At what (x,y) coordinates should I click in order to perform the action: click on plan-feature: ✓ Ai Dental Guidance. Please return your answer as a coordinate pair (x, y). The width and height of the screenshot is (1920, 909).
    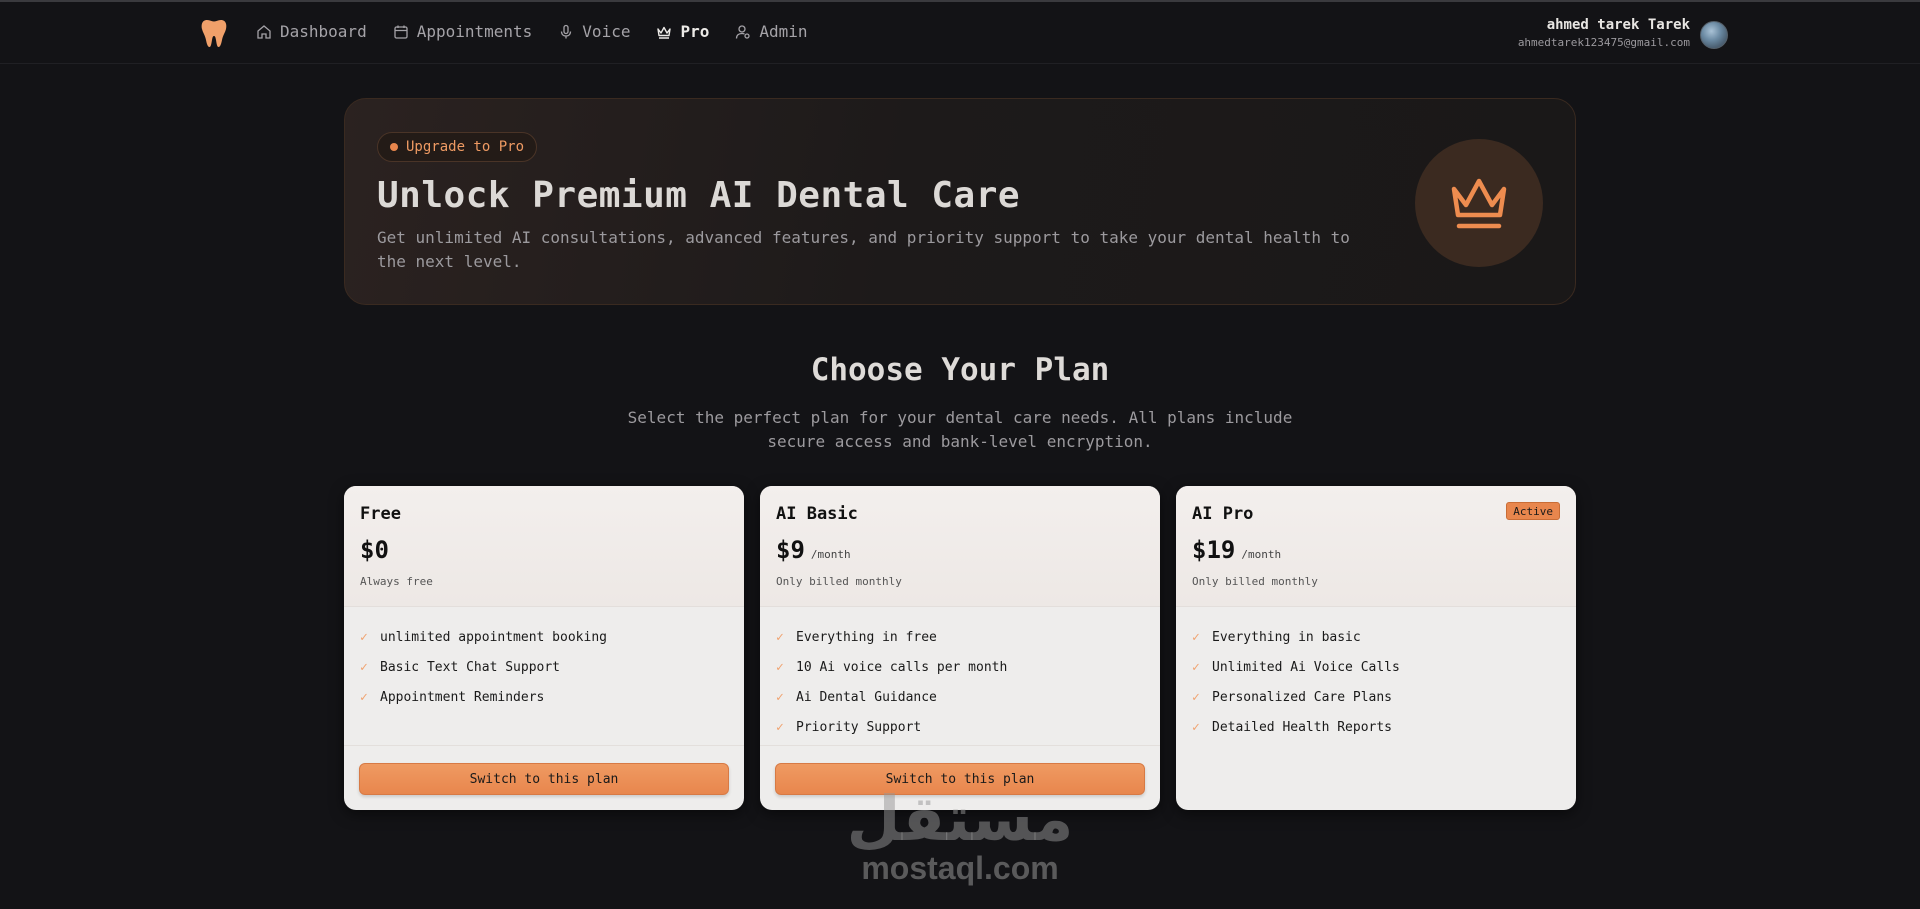
    Looking at the image, I should click on (891, 697).